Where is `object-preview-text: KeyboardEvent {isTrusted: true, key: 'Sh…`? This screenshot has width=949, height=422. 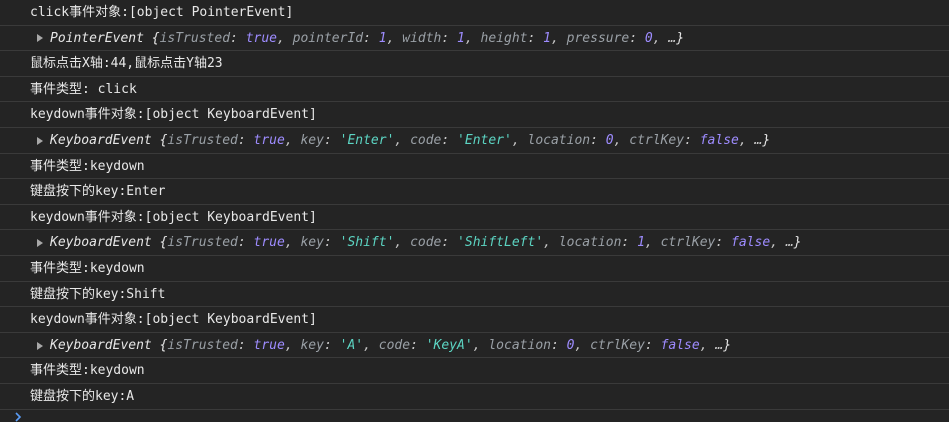 object-preview-text: KeyboardEvent {isTrusted: true, key: 'Sh… is located at coordinates (418, 242).